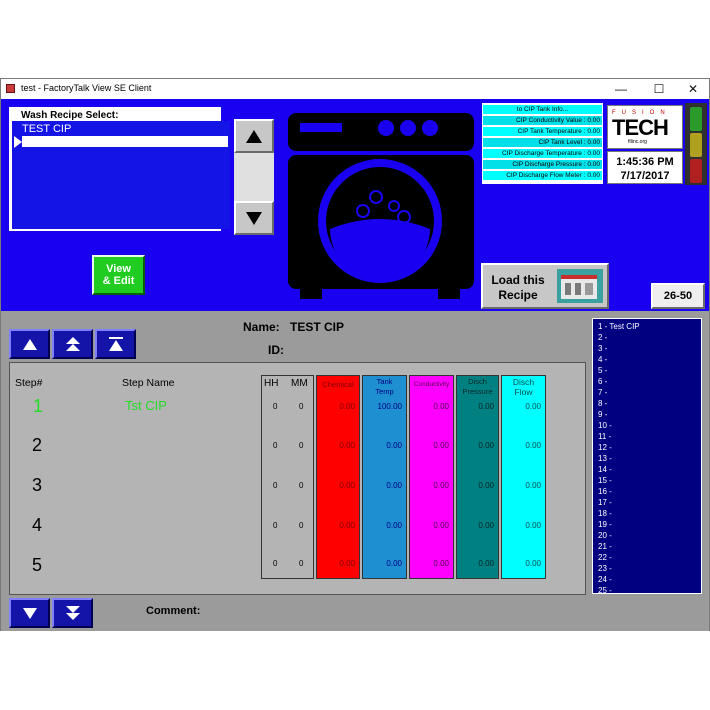 The width and height of the screenshot is (710, 710). What do you see at coordinates (602, 348) in the screenshot?
I see `step-index-item: 3 -` at bounding box center [602, 348].